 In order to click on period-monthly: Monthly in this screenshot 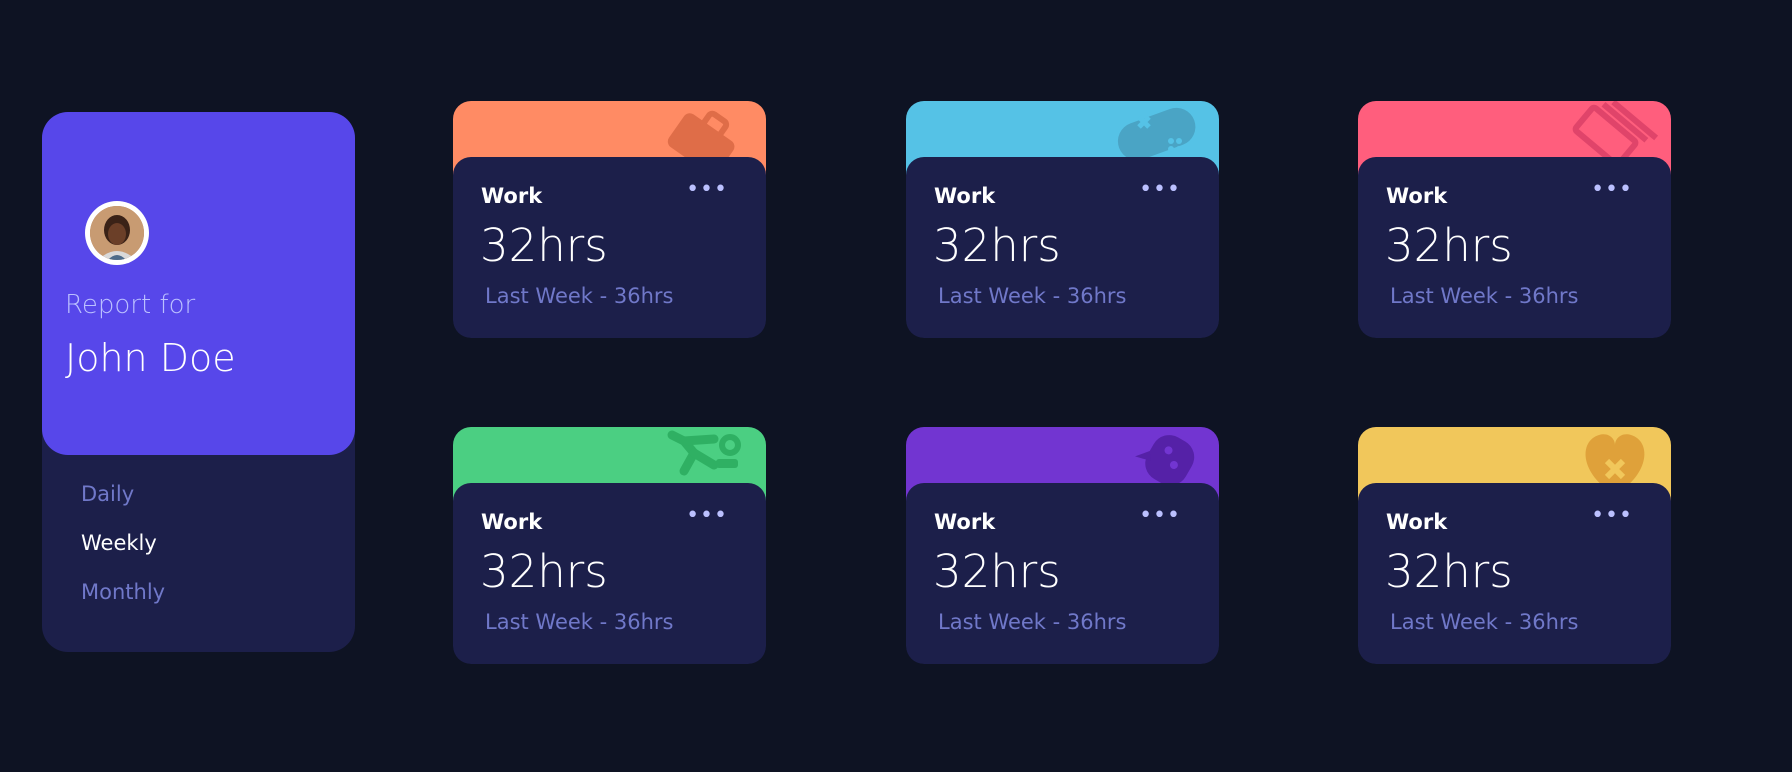, I will do `click(123, 592)`.